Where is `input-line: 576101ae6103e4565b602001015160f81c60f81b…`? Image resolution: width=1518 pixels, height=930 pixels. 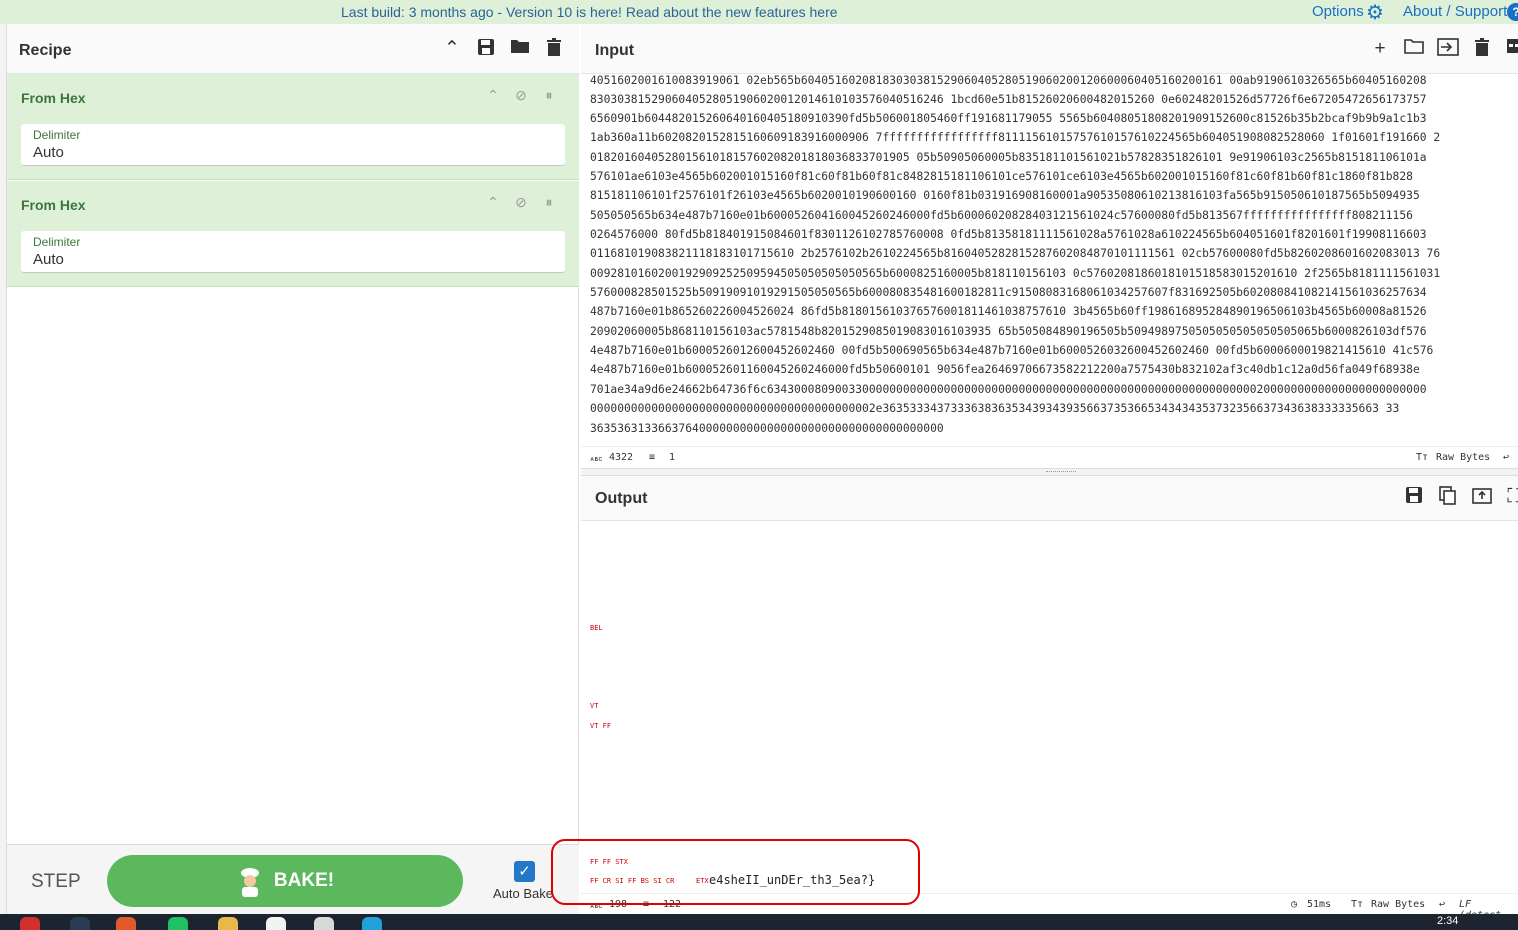 input-line: 576101ae6103e4565b602001015160f81c60f81b… is located at coordinates (1001, 176).